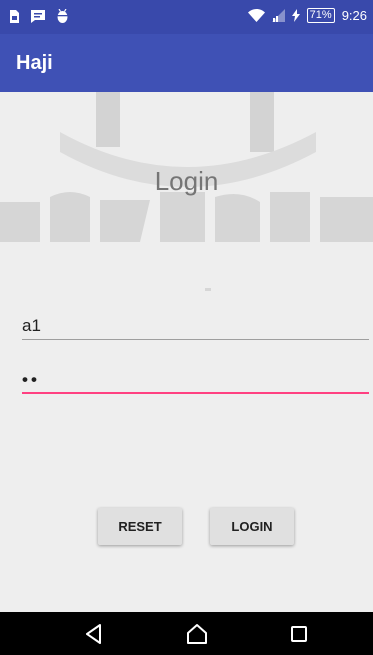  Describe the element at coordinates (186, 17) in the screenshot. I see `status-bar: 71% 9:26` at that location.